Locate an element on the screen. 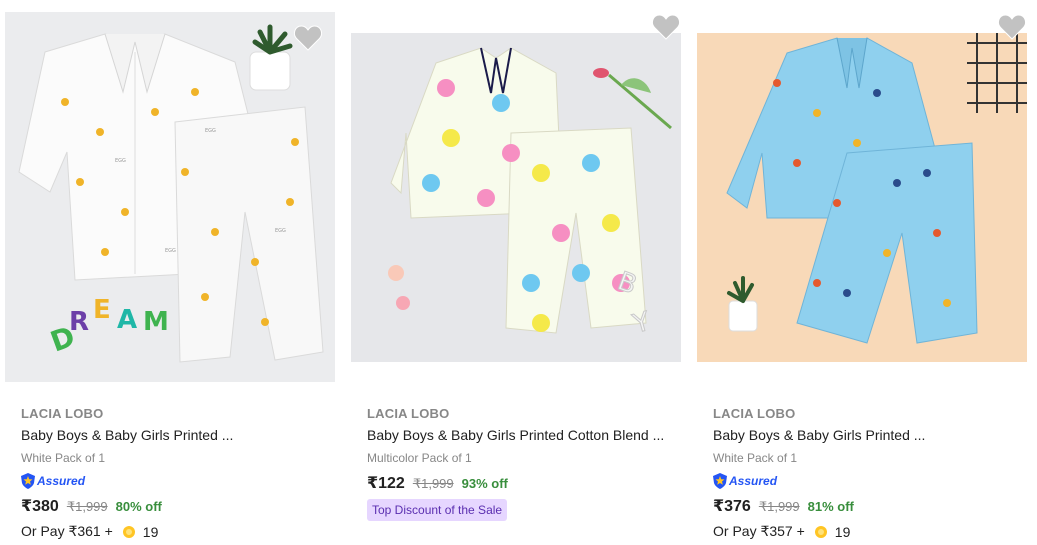  discount-percent: 93% off is located at coordinates (484, 483).